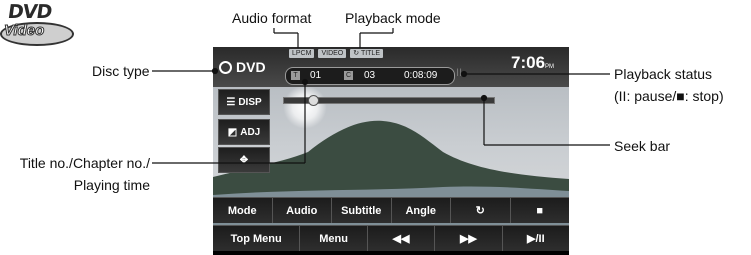  I want to click on title-chapter-dot, so click(305, 82).